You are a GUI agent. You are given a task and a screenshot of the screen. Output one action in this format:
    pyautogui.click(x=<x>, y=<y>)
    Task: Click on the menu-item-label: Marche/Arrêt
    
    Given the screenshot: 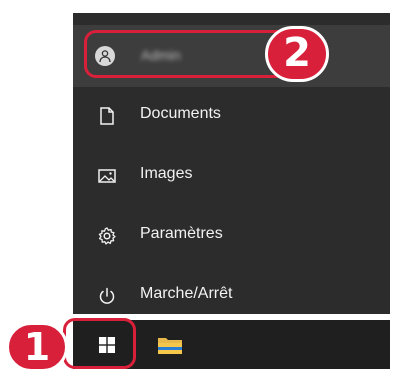 What is the action you would take?
    pyautogui.click(x=186, y=293)
    